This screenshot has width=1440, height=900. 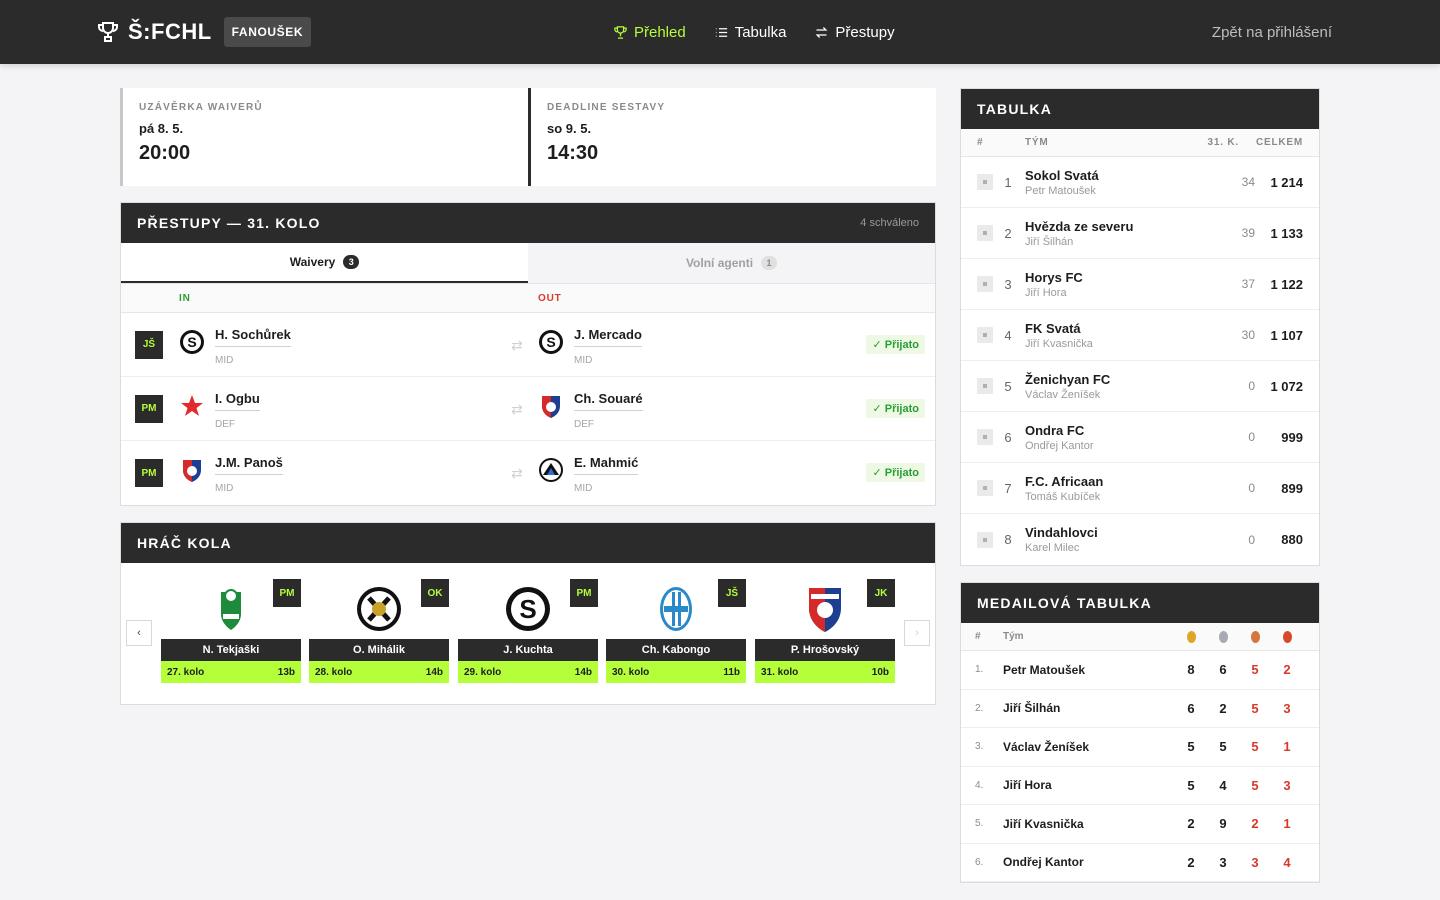 What do you see at coordinates (1140, 284) in the screenshot?
I see `standings-row: 3 Horys FC Jiří Hora 37 1 122` at bounding box center [1140, 284].